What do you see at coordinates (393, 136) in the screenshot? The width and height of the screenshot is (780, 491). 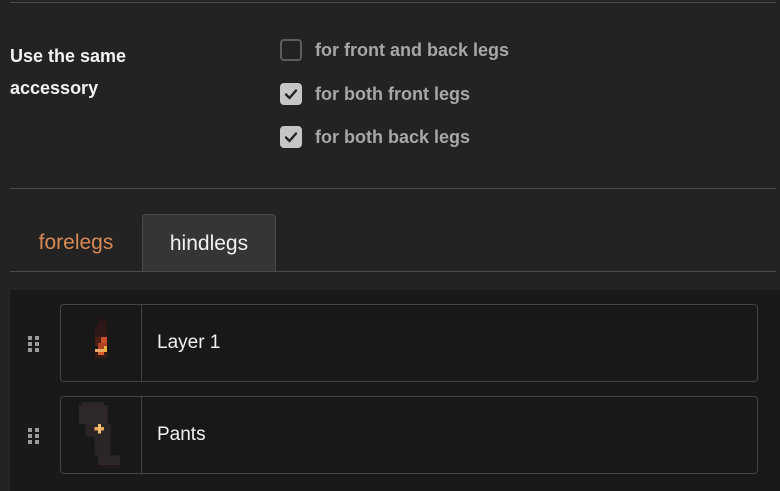 I see `option-label-both-back-legs: for both back legs` at bounding box center [393, 136].